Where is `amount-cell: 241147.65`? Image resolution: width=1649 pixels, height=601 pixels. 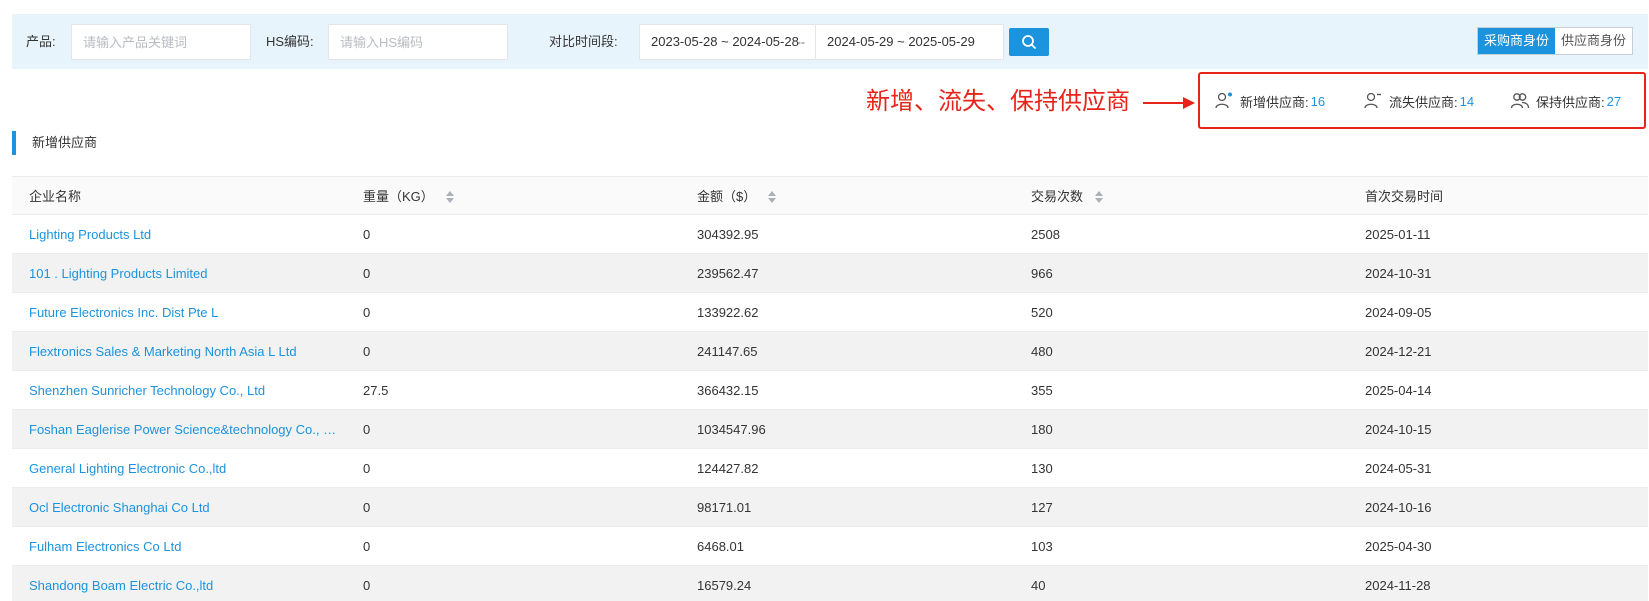
amount-cell: 241147.65 is located at coordinates (727, 351).